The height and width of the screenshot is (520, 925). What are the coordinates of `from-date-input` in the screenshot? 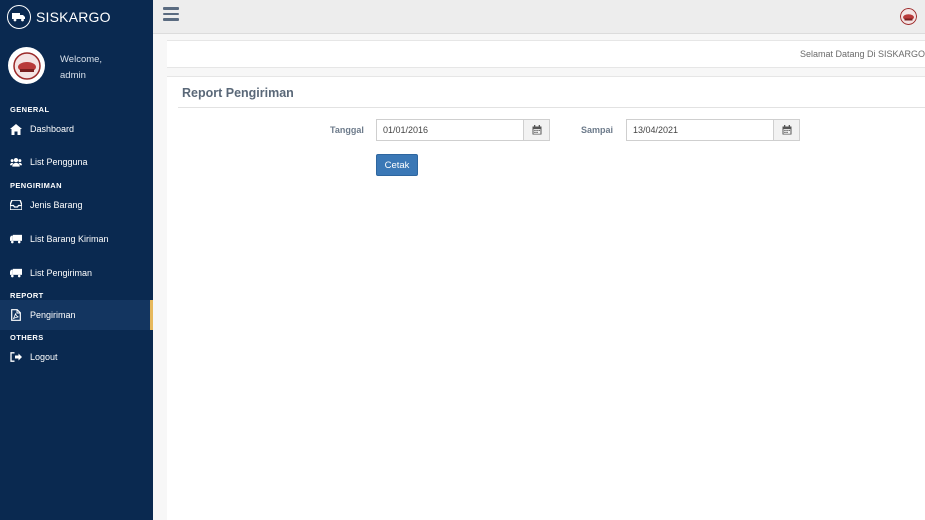 It's located at (450, 130).